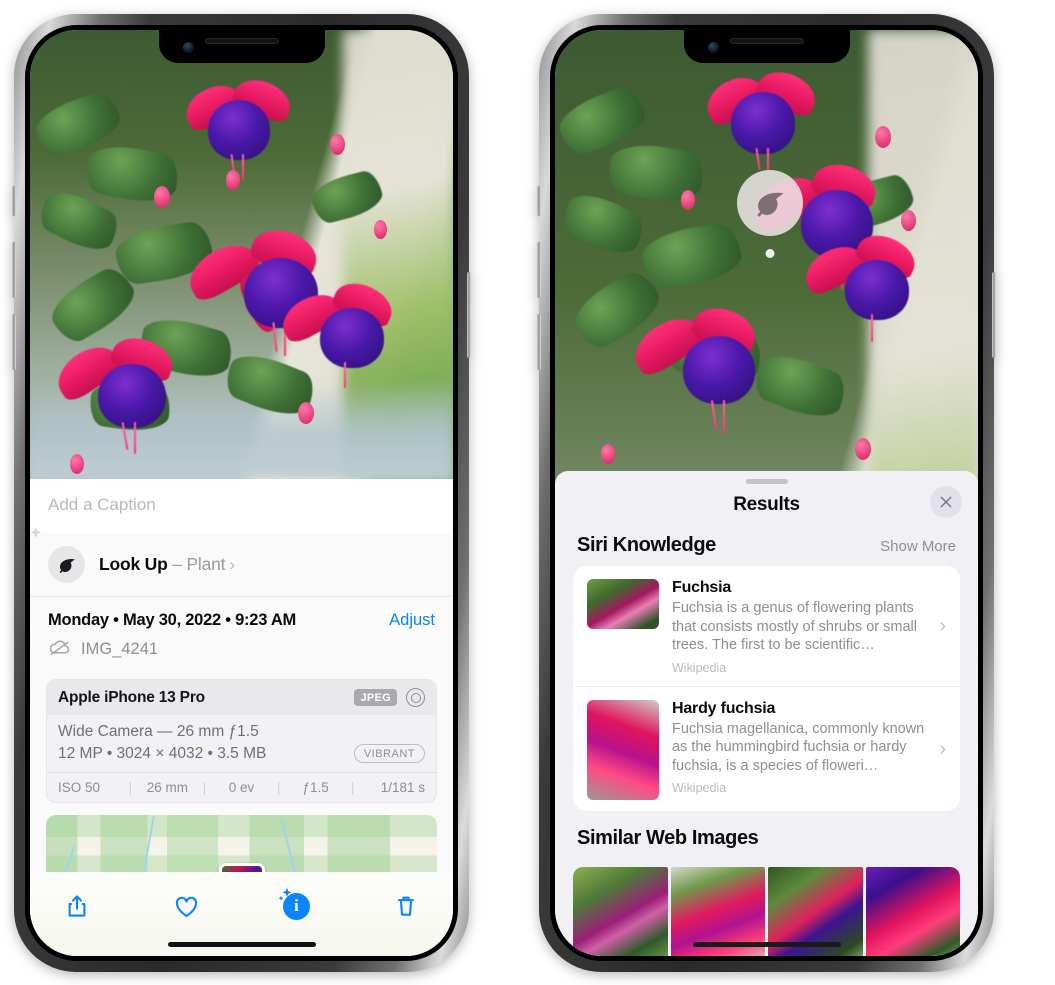 The width and height of the screenshot is (1055, 985). What do you see at coordinates (79, 787) in the screenshot?
I see `exif-iso: ISO 50` at bounding box center [79, 787].